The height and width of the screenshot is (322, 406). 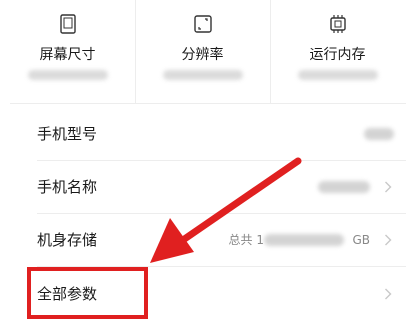 I want to click on spec-memory-value-redacted, so click(x=337, y=75).